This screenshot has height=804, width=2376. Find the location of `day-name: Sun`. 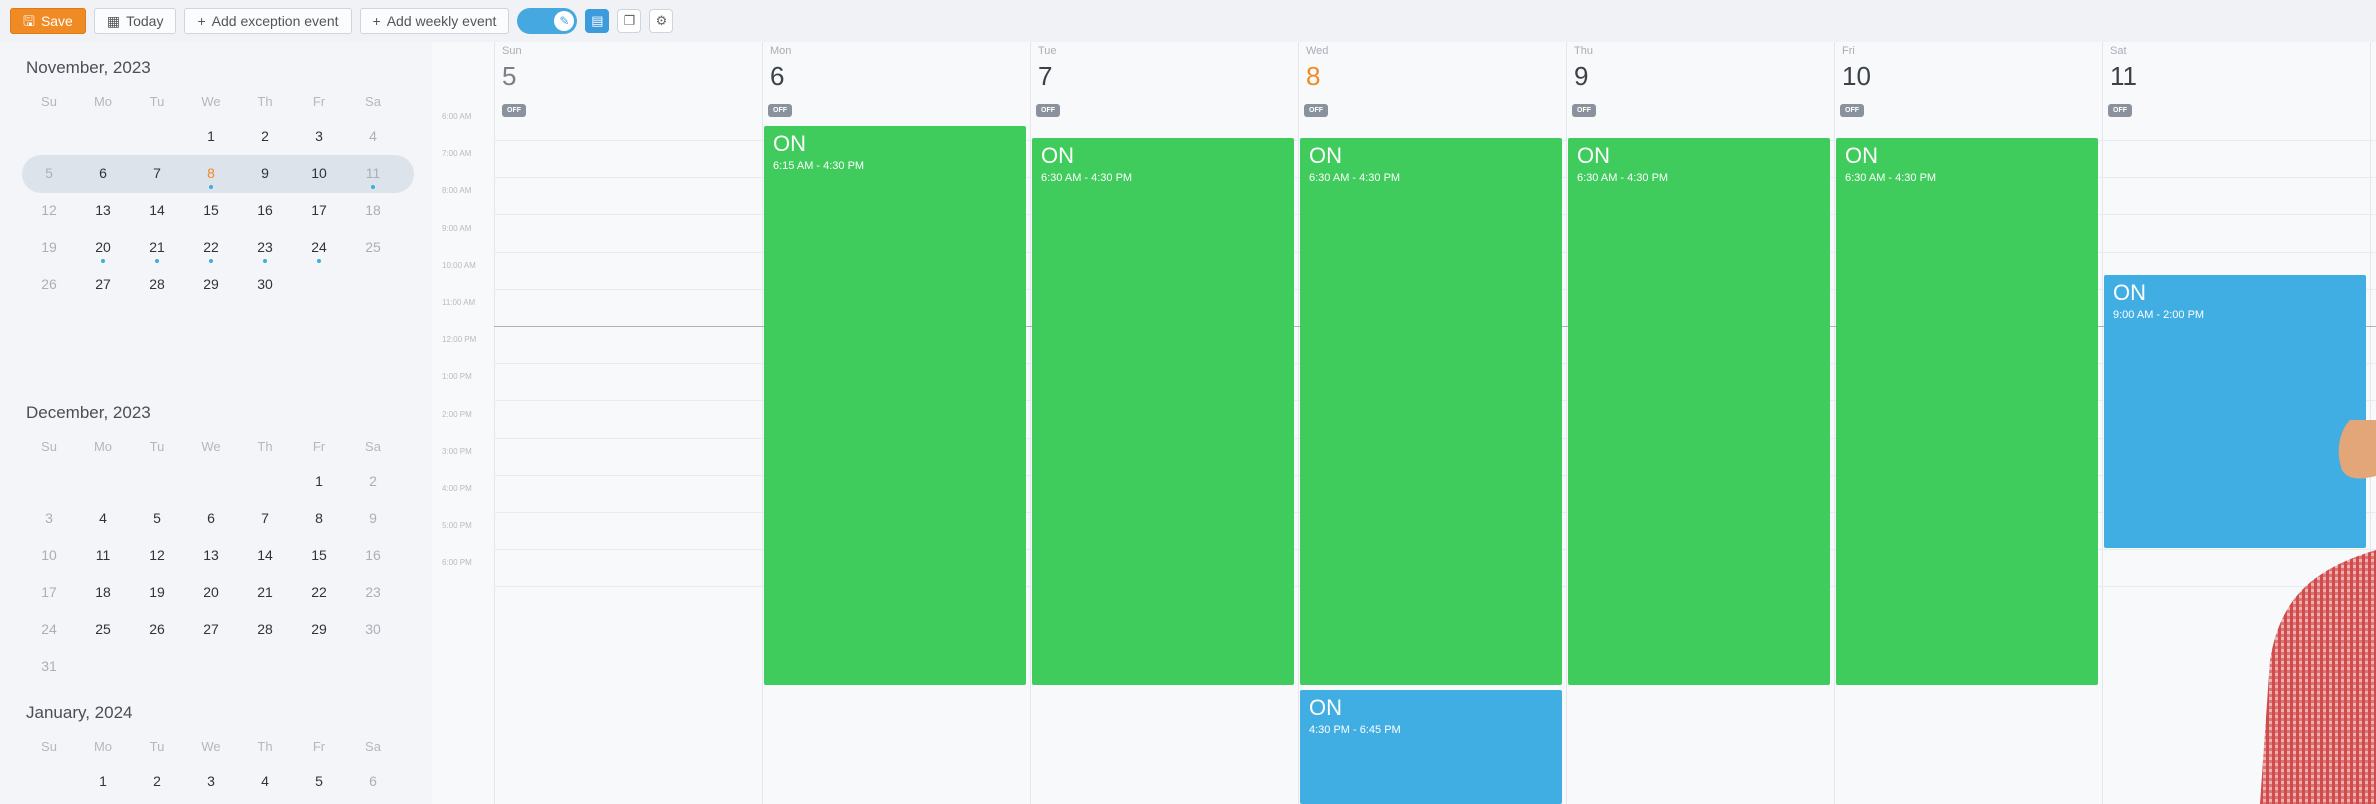

day-name: Sun is located at coordinates (512, 51).